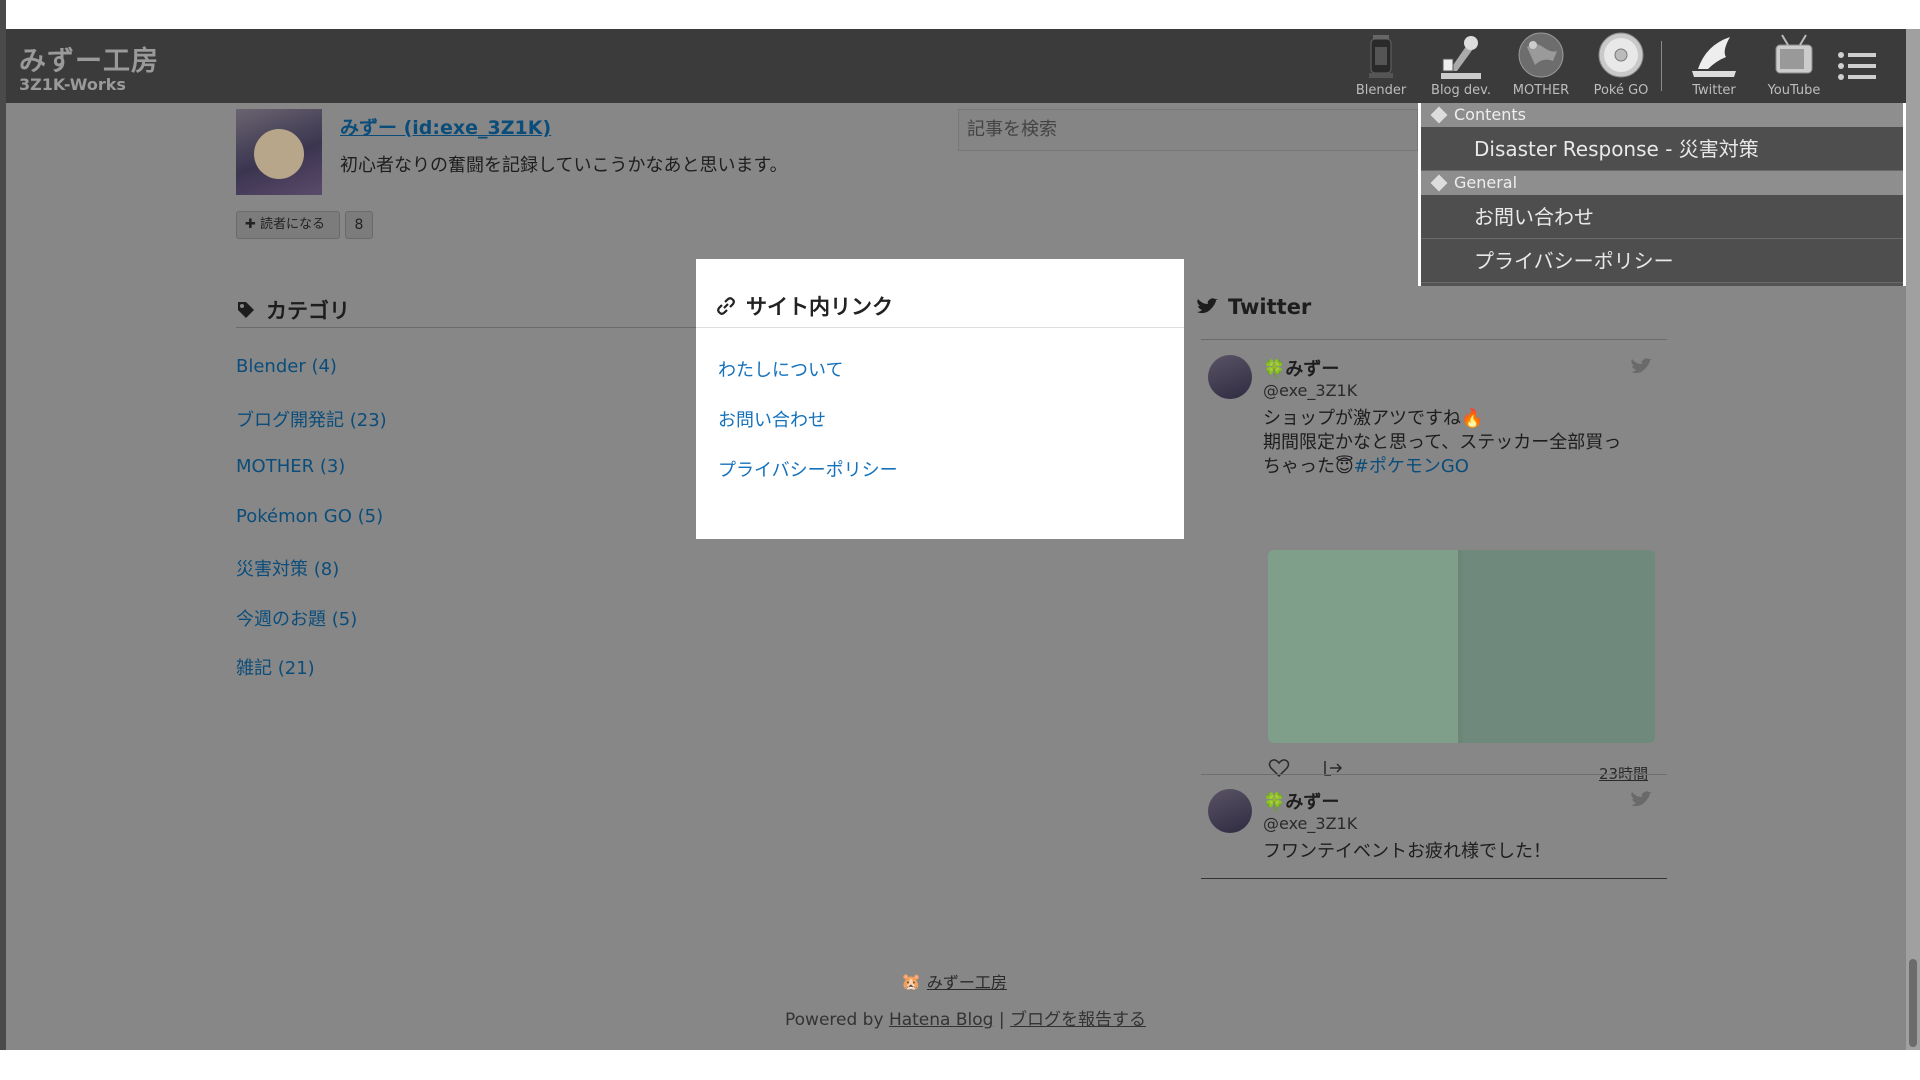 This screenshot has width=1920, height=1080. Describe the element at coordinates (1794, 54) in the screenshot. I see `tv-icon` at that location.